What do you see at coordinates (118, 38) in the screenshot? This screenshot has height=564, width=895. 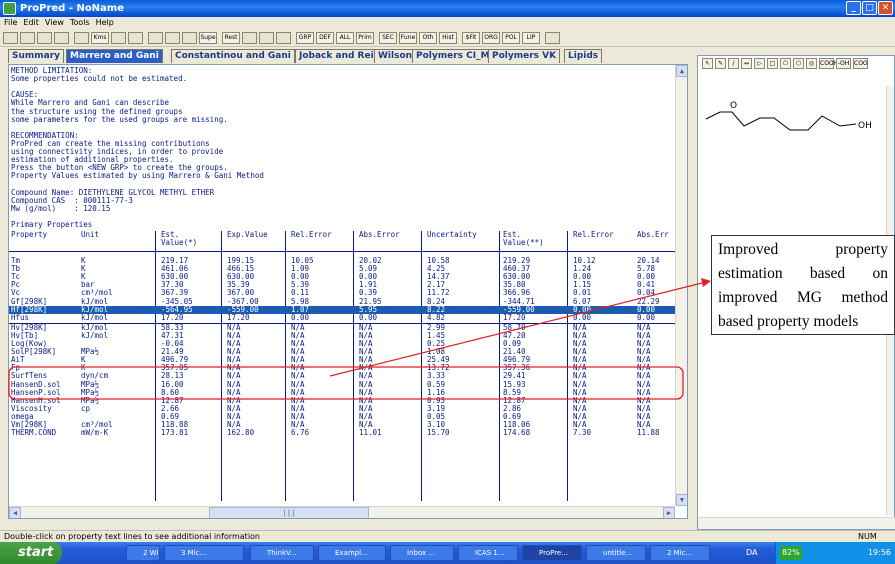 I see `structure-icon` at bounding box center [118, 38].